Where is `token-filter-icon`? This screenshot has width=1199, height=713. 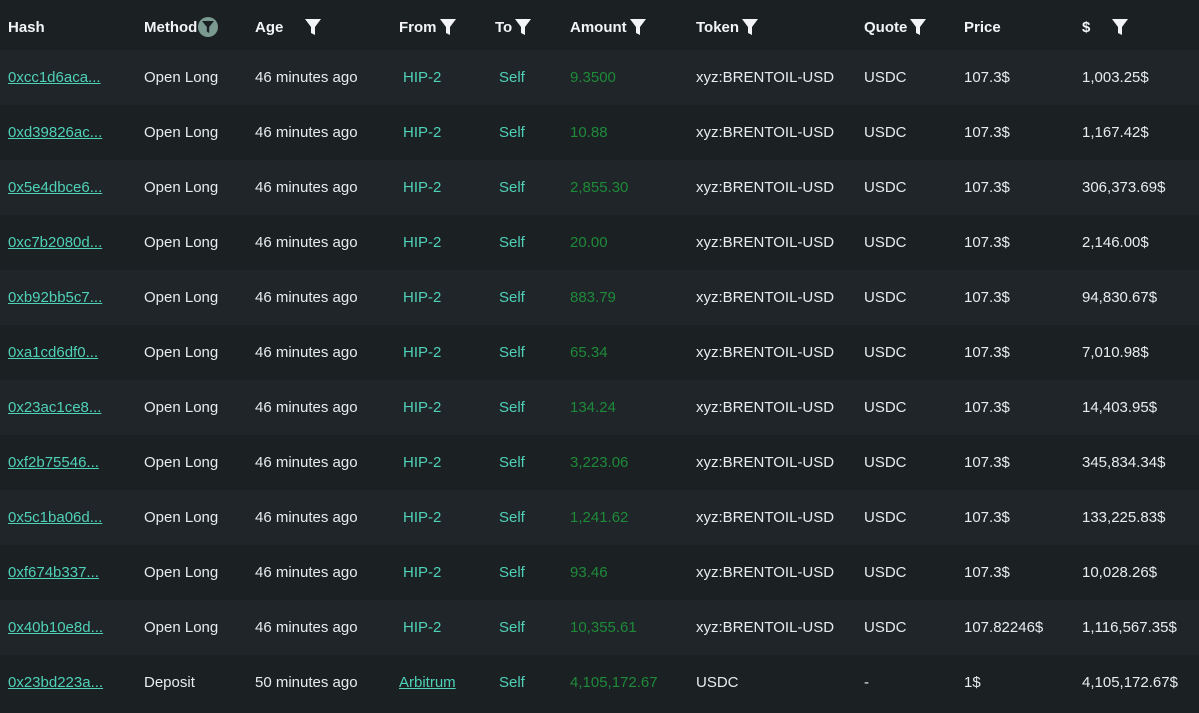 token-filter-icon is located at coordinates (750, 27).